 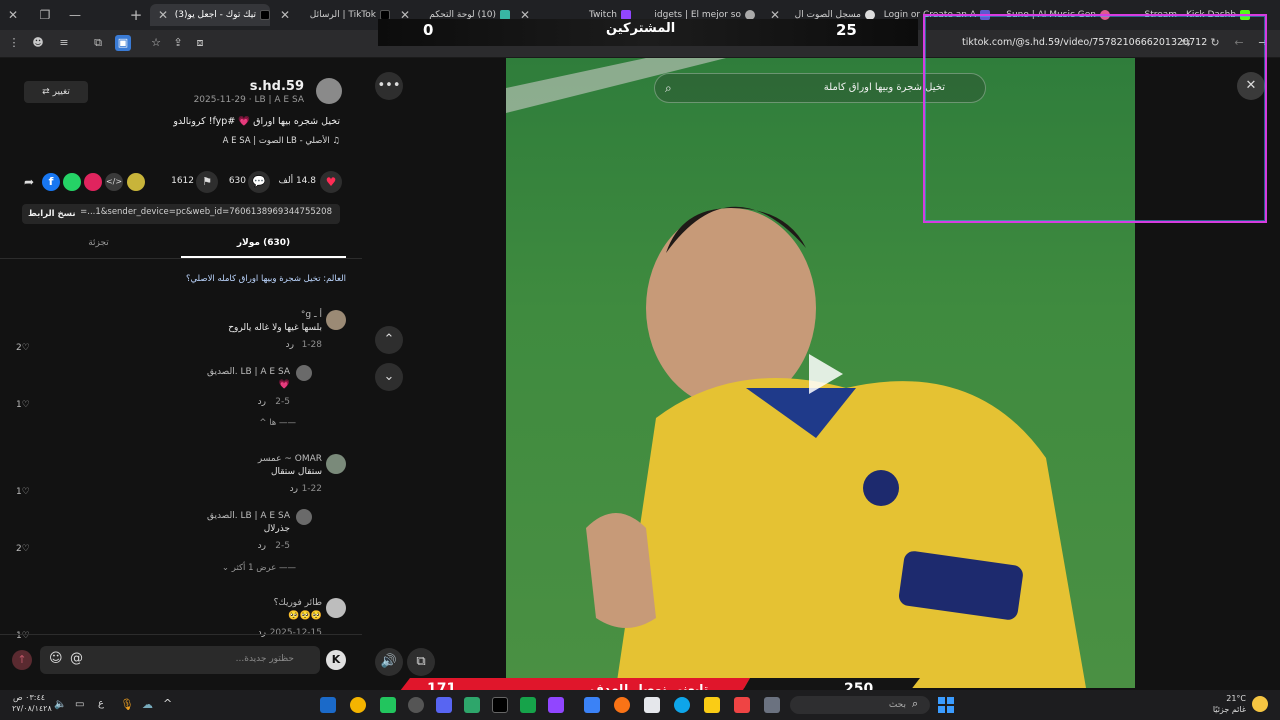 What do you see at coordinates (259, 182) in the screenshot?
I see `comment-icon: 💬` at bounding box center [259, 182].